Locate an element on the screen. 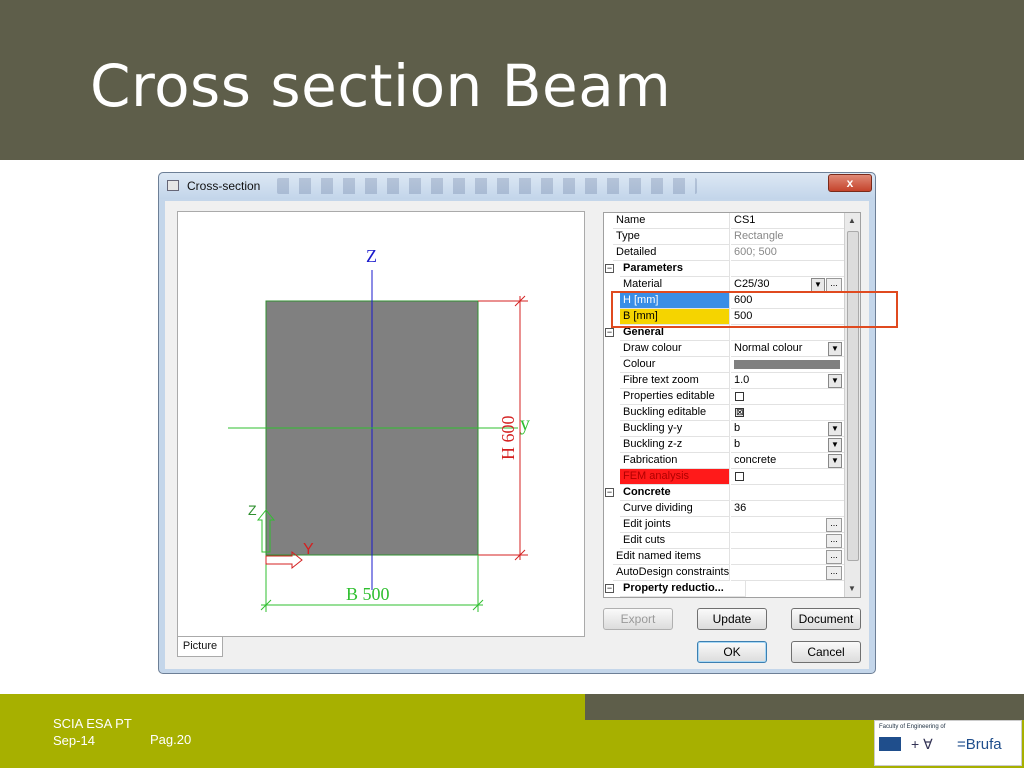  y-axis-label: y is located at coordinates (525, 424).